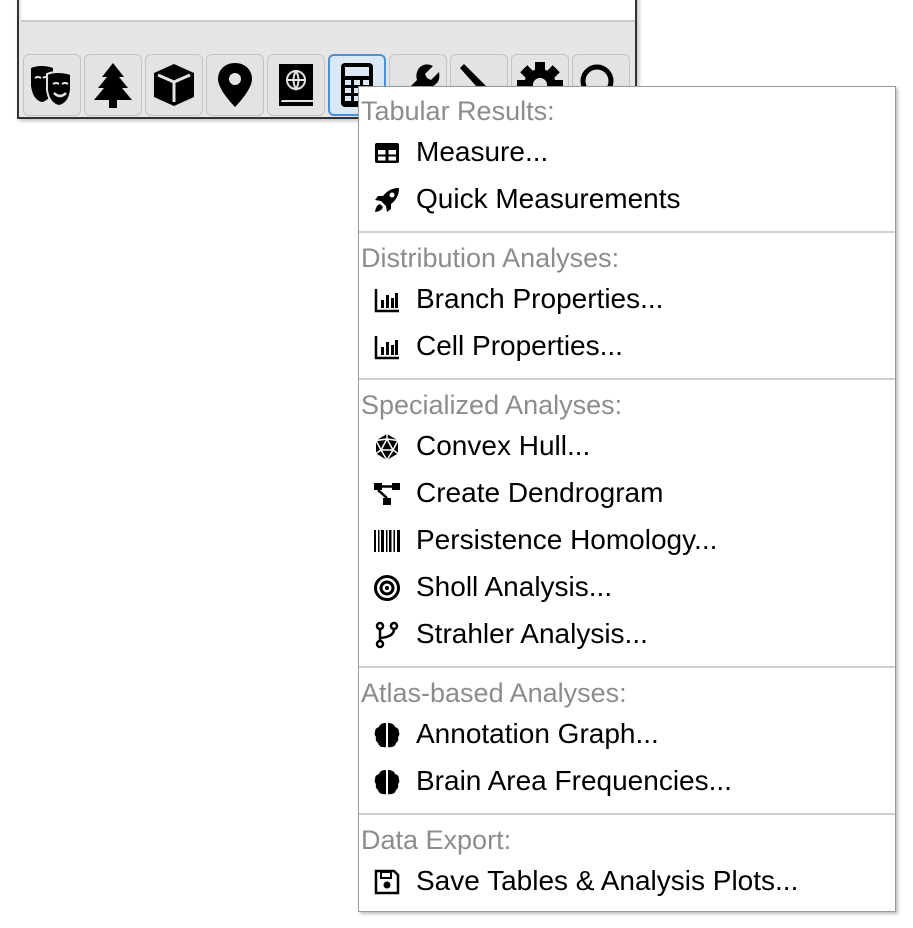  Describe the element at coordinates (548, 198) in the screenshot. I see `menu-item-label: Quick Measurements` at that location.